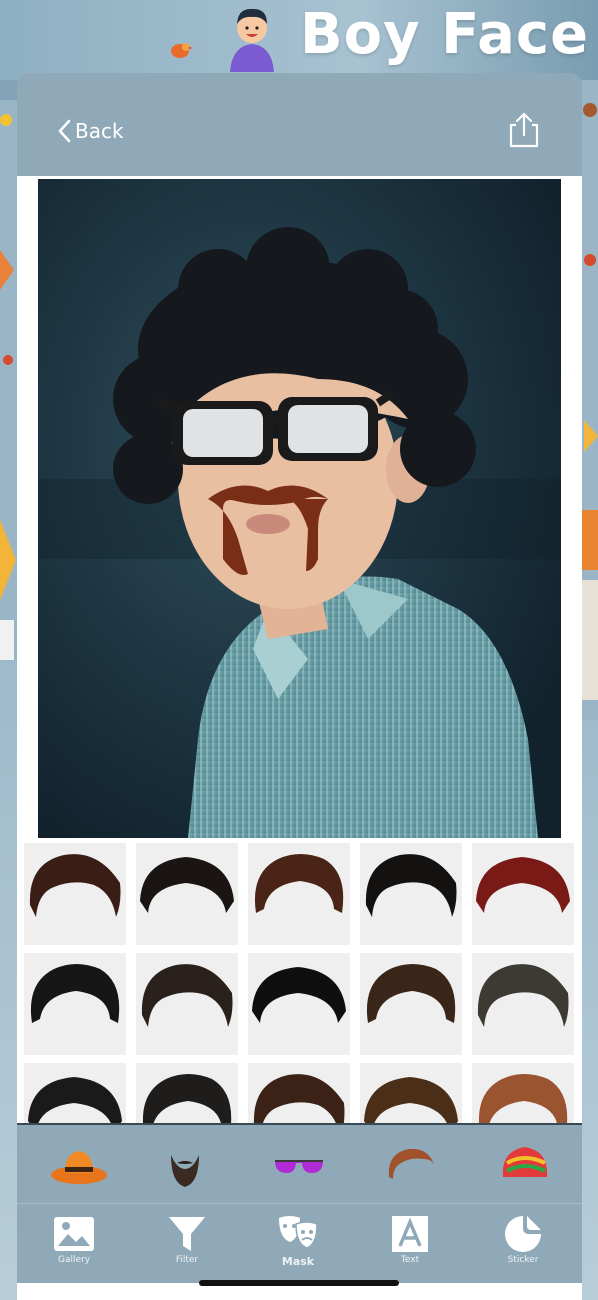 The image size is (598, 1300). I want to click on bird-decoration-icon, so click(182, 50).